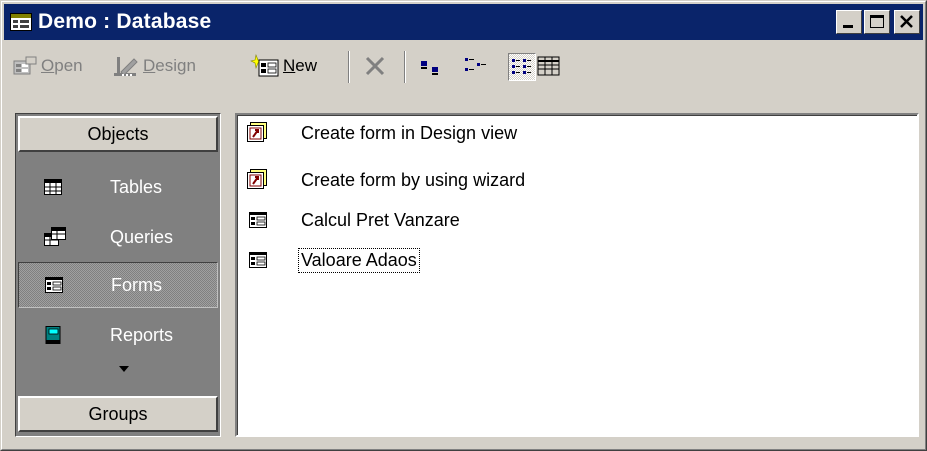  Describe the element at coordinates (475, 64) in the screenshot. I see `small-icons-view-icon` at that location.